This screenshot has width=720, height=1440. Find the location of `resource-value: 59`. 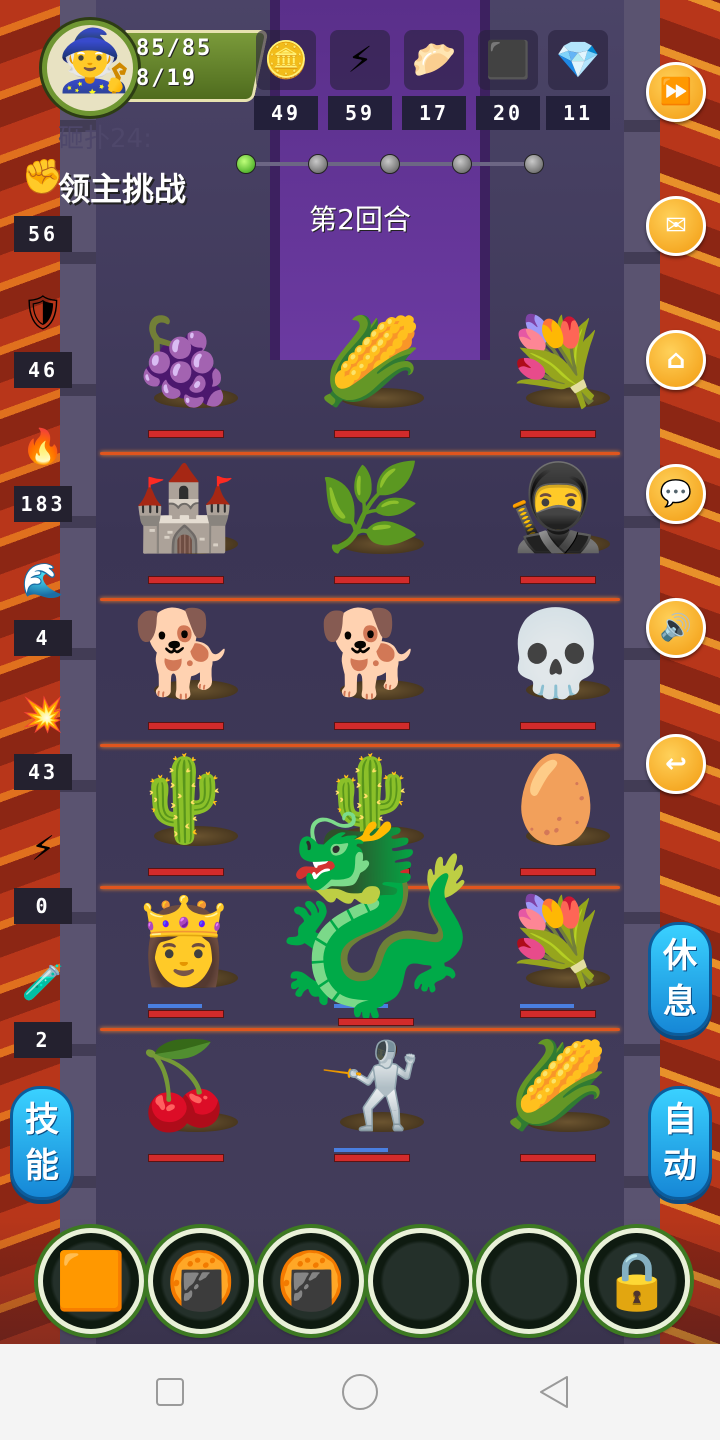

resource-value: 59 is located at coordinates (360, 113).